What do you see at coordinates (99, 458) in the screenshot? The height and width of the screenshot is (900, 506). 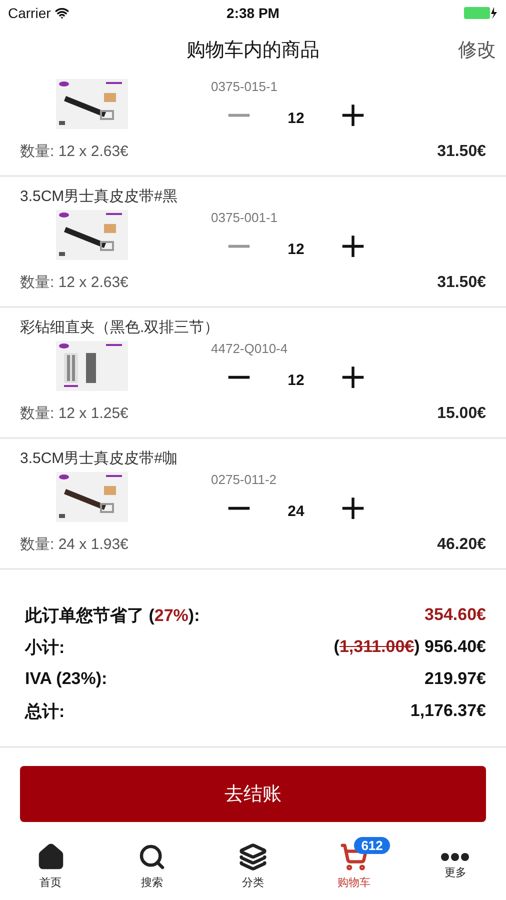 I see `product-title: 3.5CM男士真皮皮带#咖` at bounding box center [99, 458].